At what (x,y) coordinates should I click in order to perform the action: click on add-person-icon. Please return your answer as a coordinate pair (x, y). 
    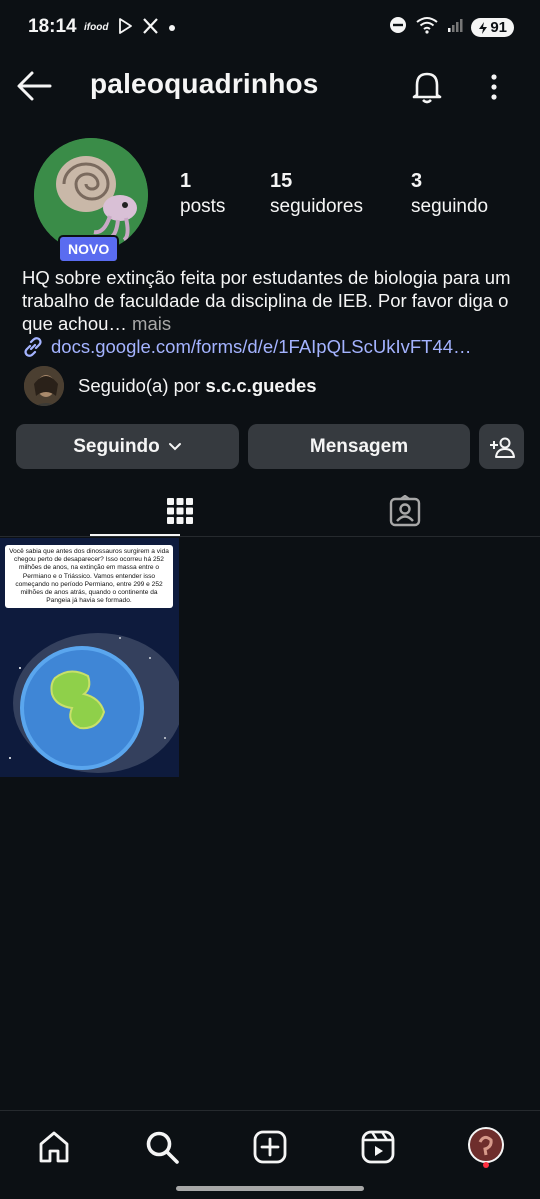
    Looking at the image, I should click on (502, 447).